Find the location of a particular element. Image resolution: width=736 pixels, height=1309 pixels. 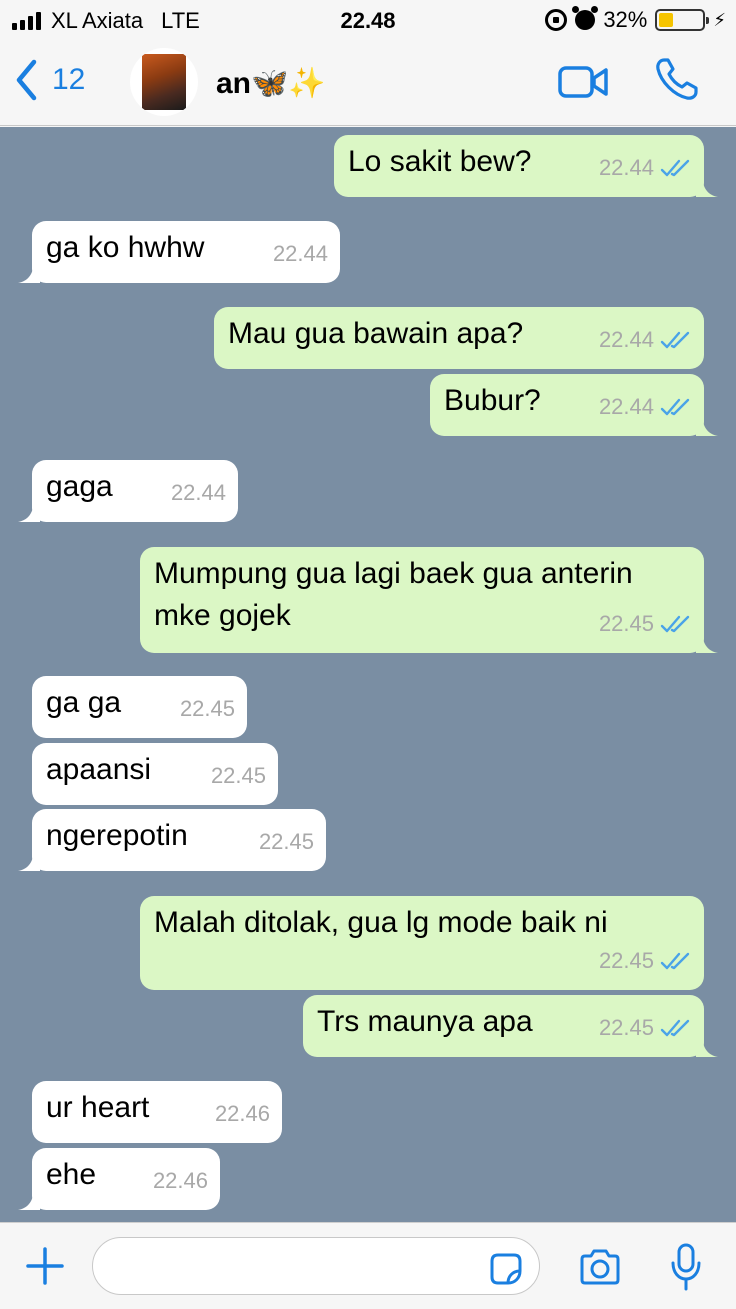

sticker-button is located at coordinates (506, 1271).